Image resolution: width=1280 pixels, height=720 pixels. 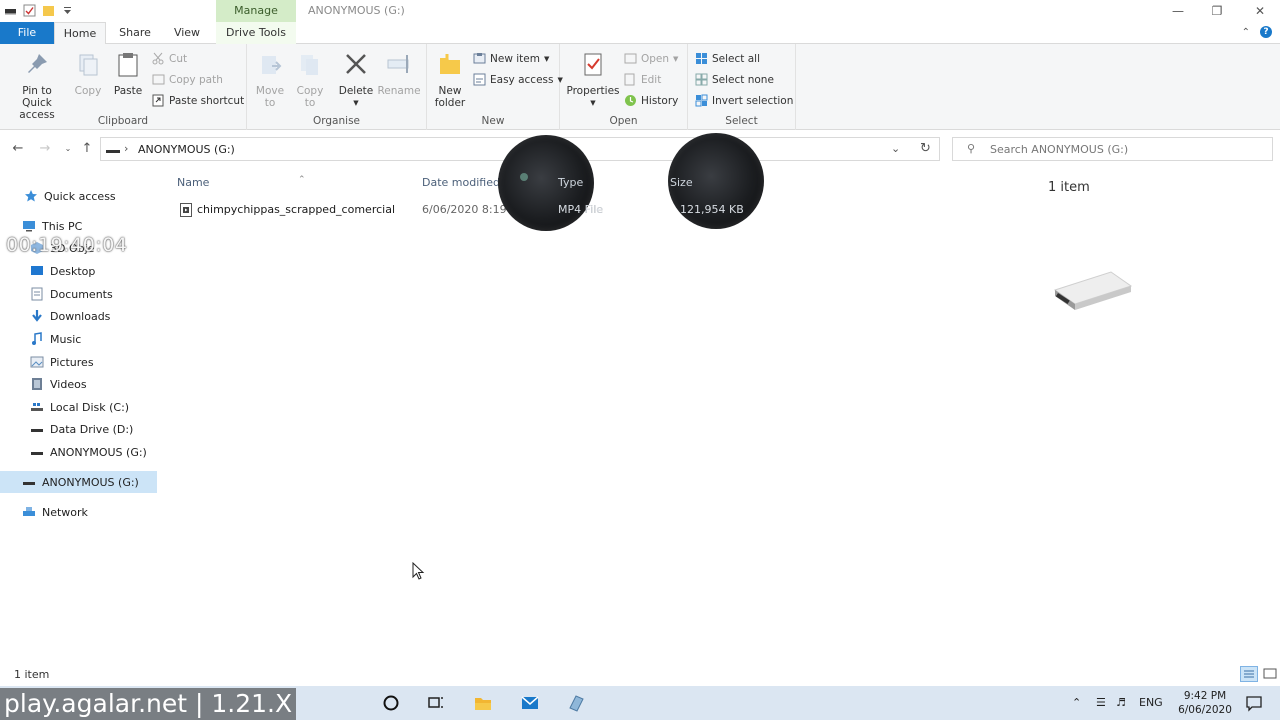 I want to click on properties-check-icon, so click(x=29, y=10).